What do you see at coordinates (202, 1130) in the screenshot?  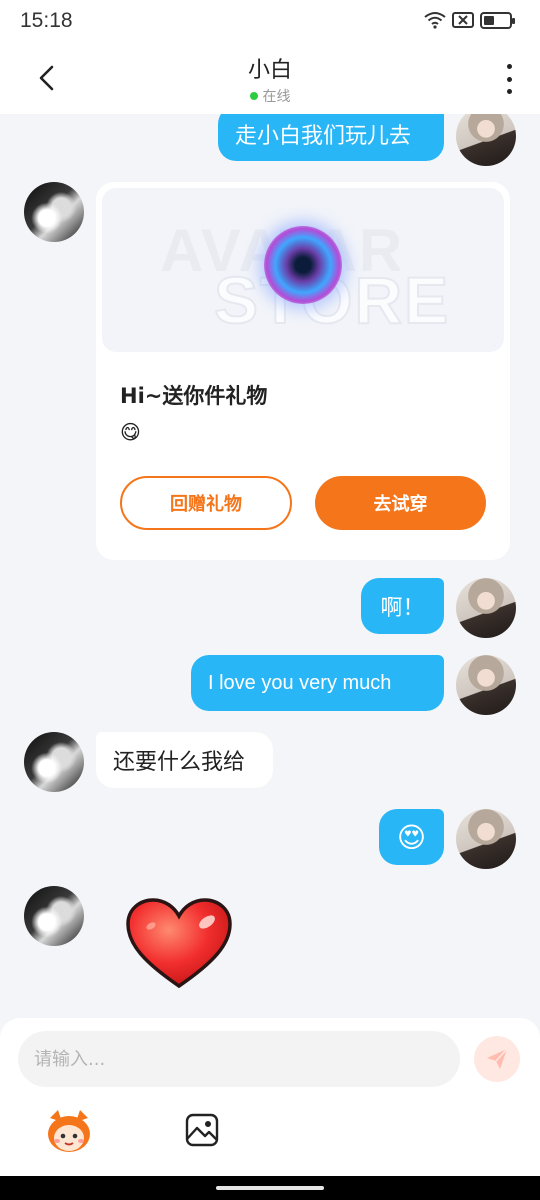 I see `image-picker-icon` at bounding box center [202, 1130].